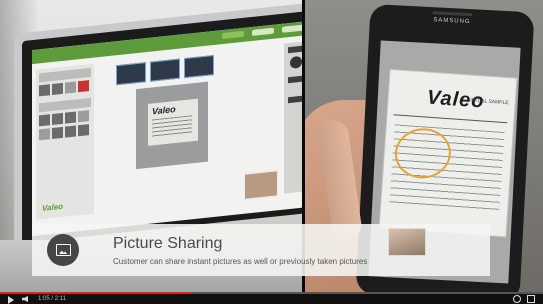  I want to click on earpiece, so click(452, 14).